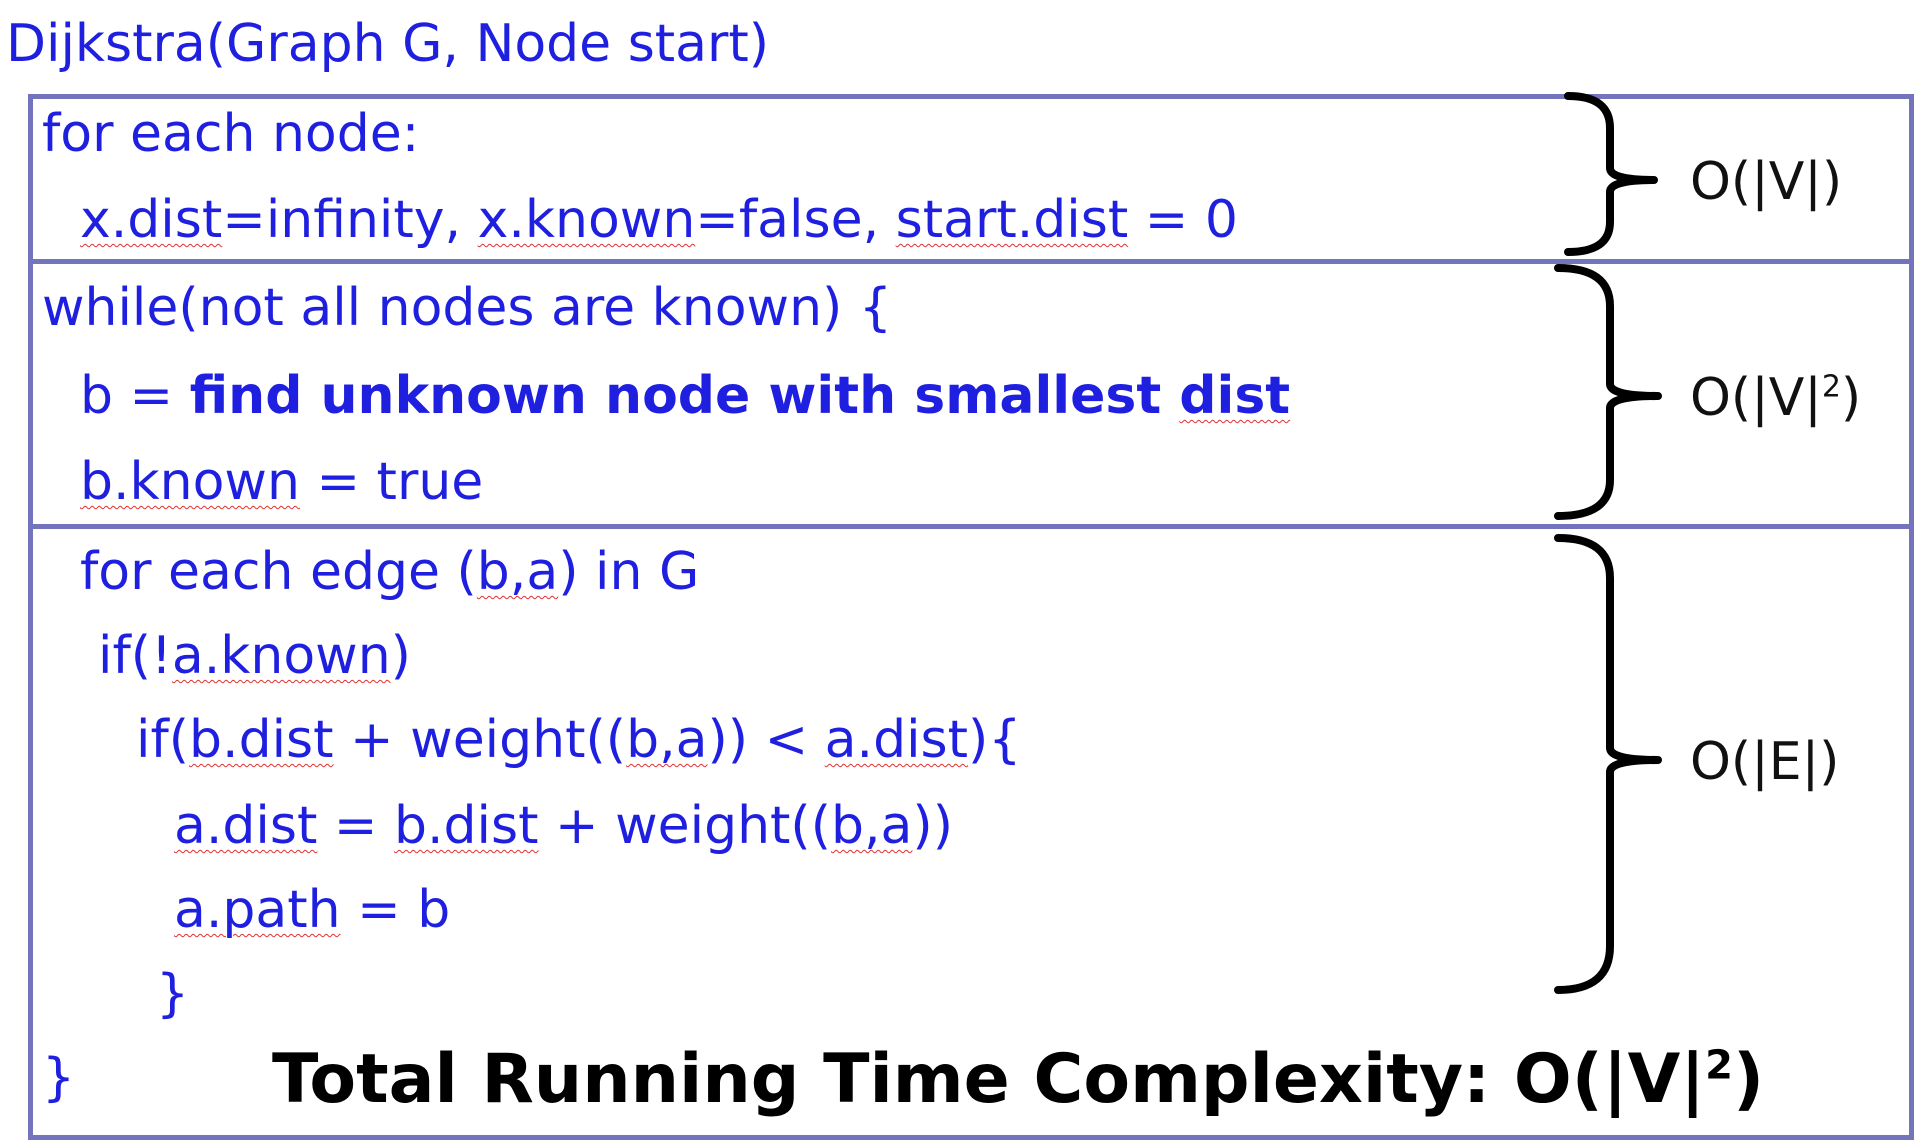 This screenshot has height=1147, width=1932. Describe the element at coordinates (1608, 764) in the screenshot. I see `edges-brace` at that location.